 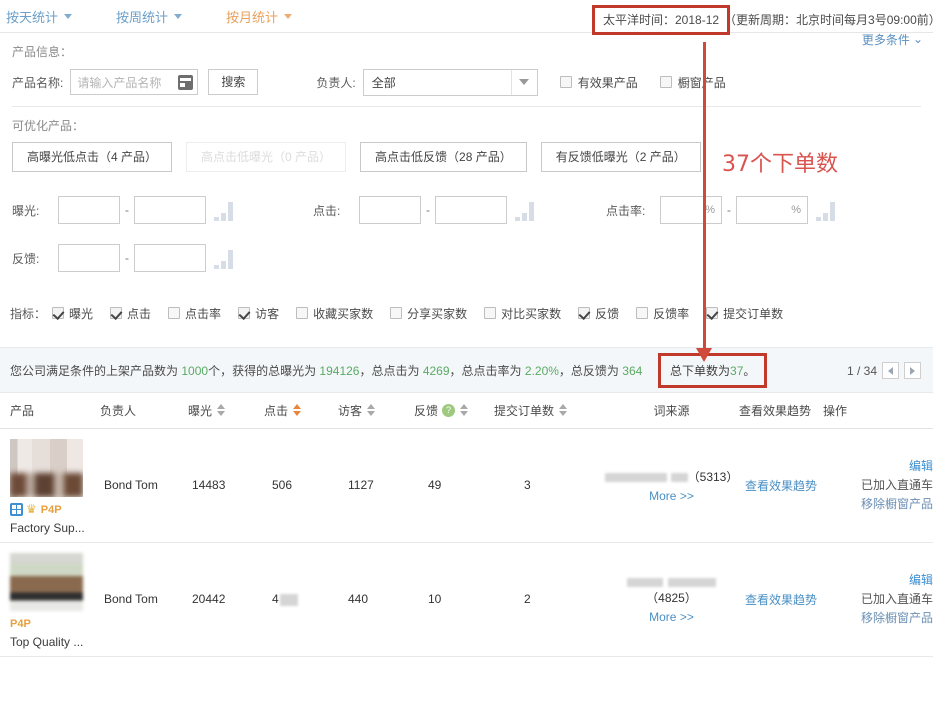 I want to click on metric-impressions: 曝光, so click(x=72, y=313).